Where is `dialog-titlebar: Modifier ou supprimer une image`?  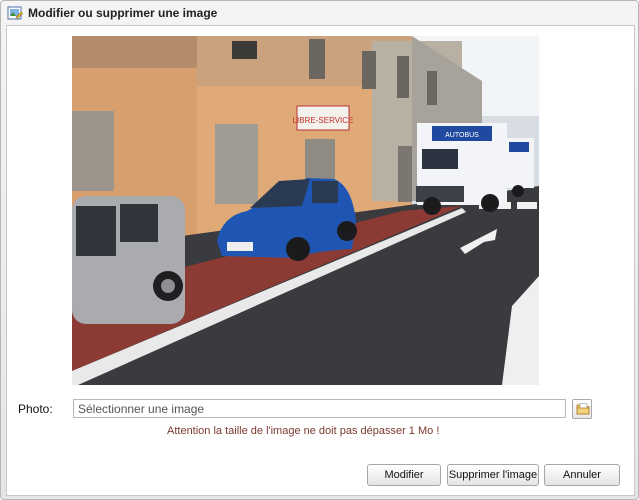
dialog-titlebar: Modifier ou supprimer une image is located at coordinates (319, 13).